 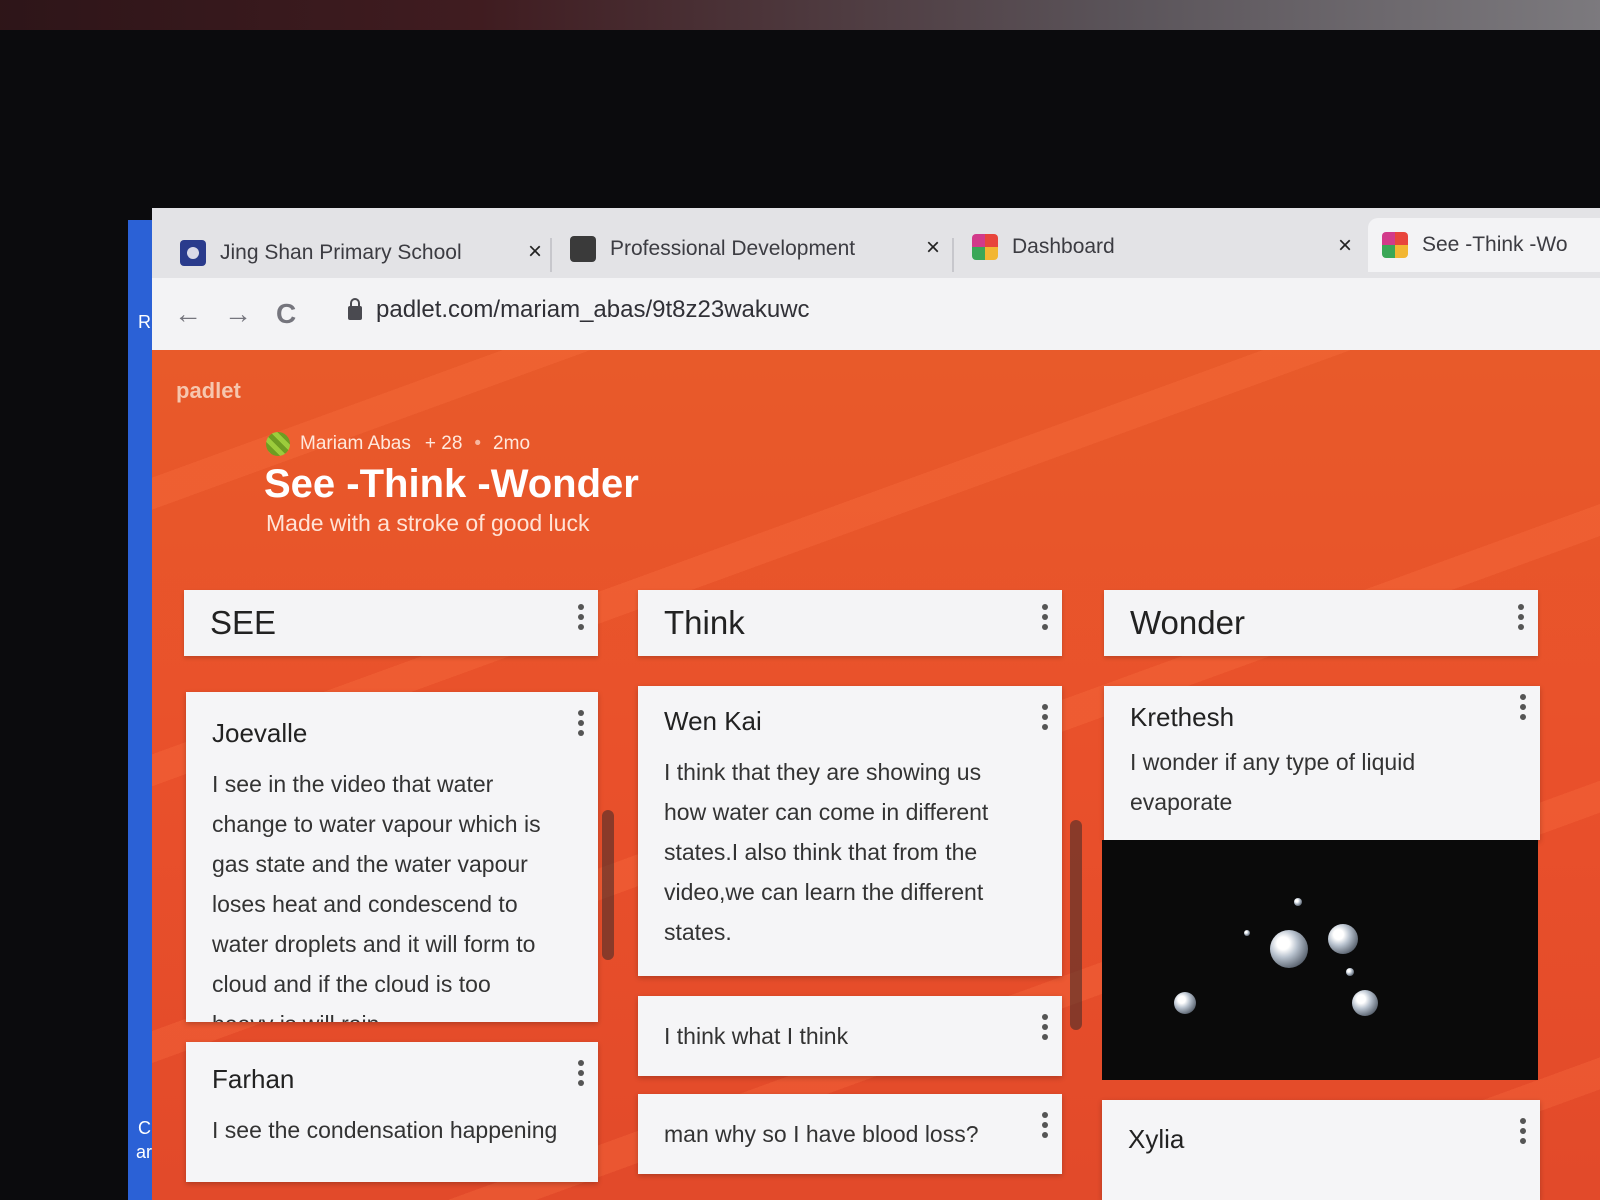 What do you see at coordinates (756, 1036) in the screenshot?
I see `post-text: I think what I think` at bounding box center [756, 1036].